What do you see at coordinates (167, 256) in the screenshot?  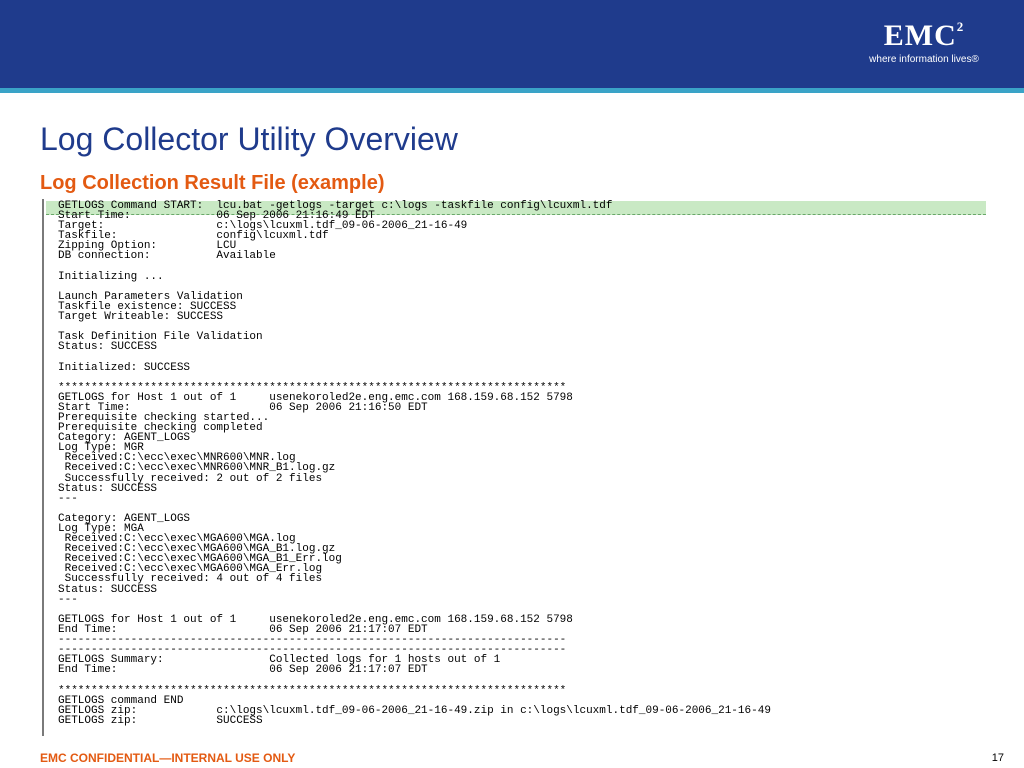 I see `log-line: DB connection: Available` at bounding box center [167, 256].